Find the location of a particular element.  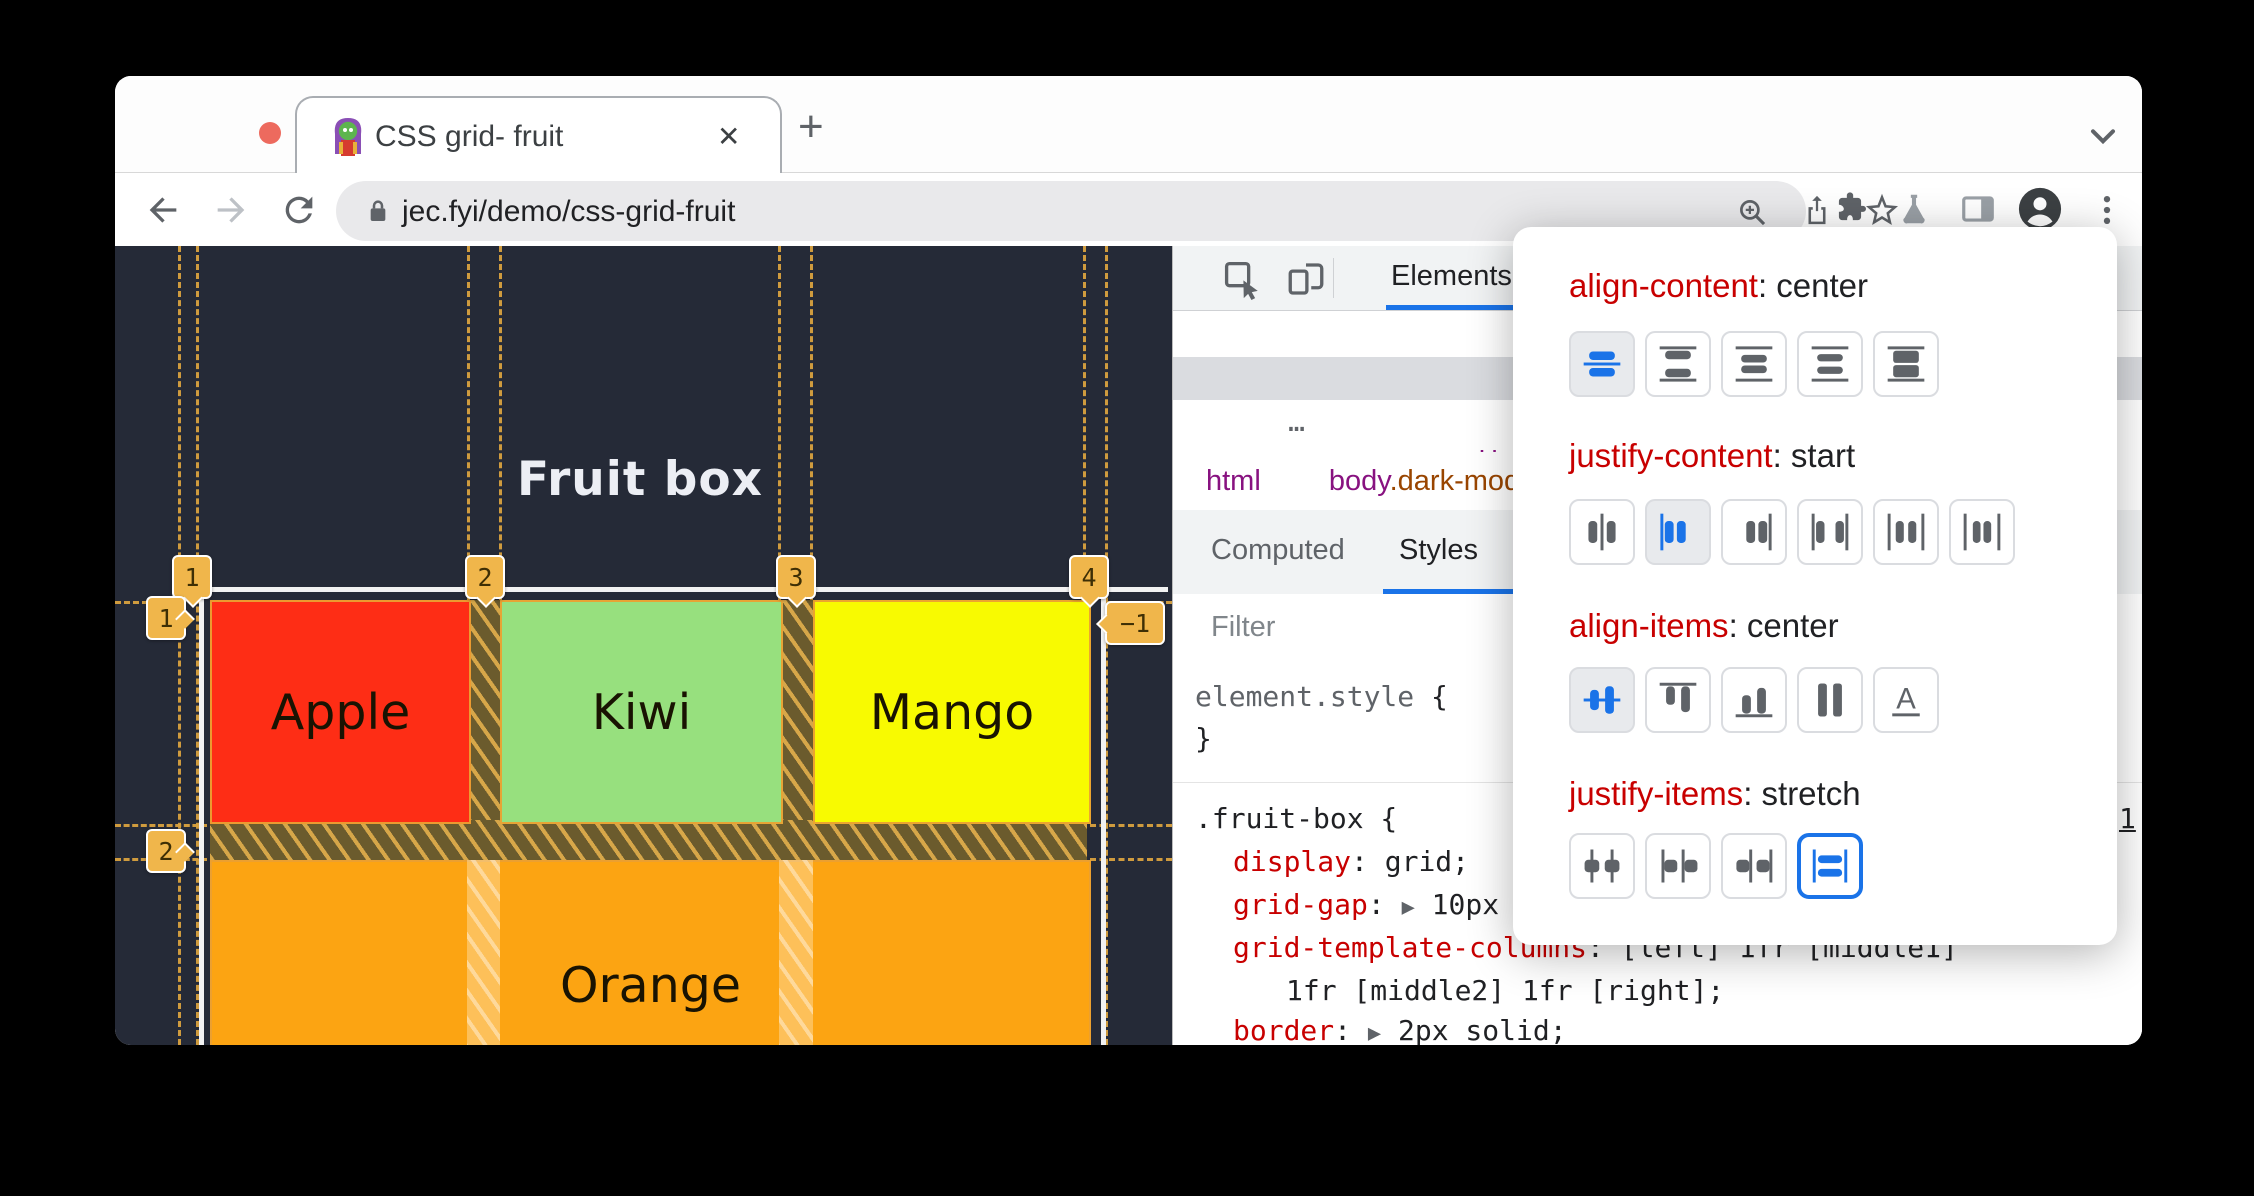

align-items-center-icon is located at coordinates (1602, 700).